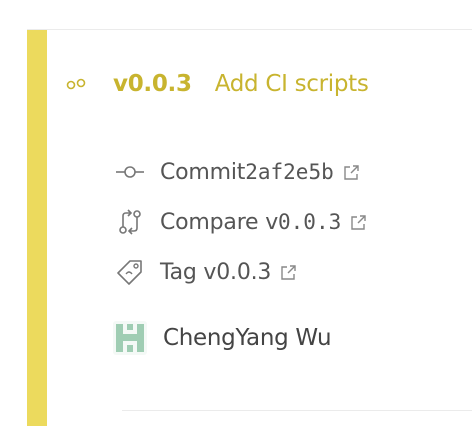 This screenshot has height=426, width=472. Describe the element at coordinates (152, 84) in the screenshot. I see `release-version: v0.0.3` at that location.